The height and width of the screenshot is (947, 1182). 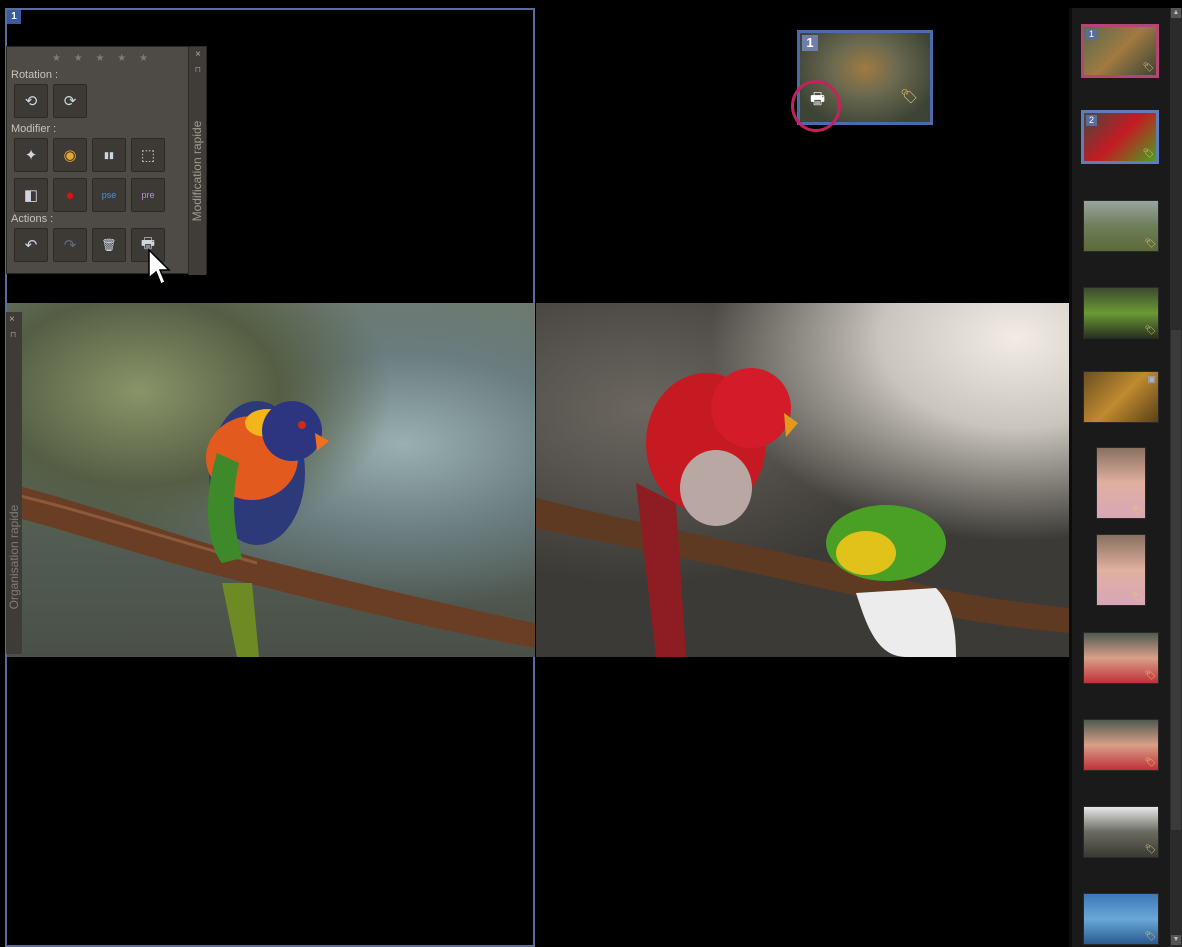 I want to click on scrollbar-thumb, so click(x=1176, y=580).